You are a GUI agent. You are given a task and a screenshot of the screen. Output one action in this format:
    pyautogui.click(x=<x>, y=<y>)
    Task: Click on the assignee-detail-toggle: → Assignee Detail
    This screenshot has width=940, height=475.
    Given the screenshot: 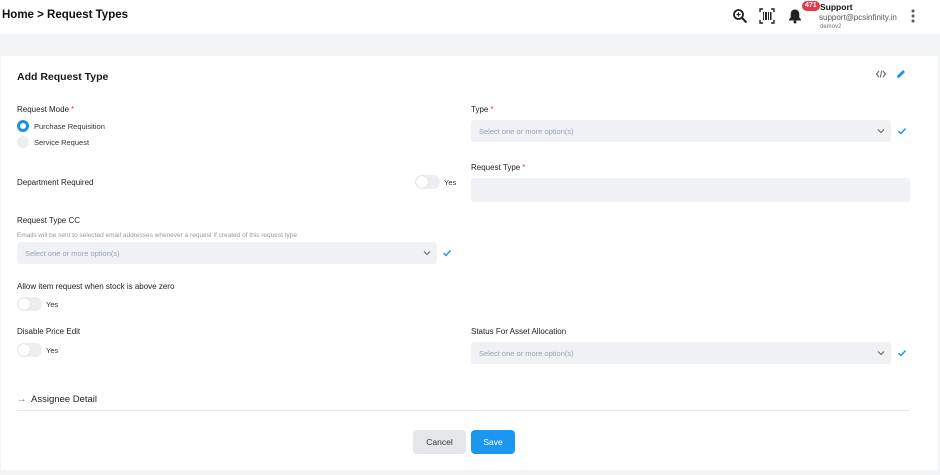 What is the action you would take?
    pyautogui.click(x=57, y=399)
    